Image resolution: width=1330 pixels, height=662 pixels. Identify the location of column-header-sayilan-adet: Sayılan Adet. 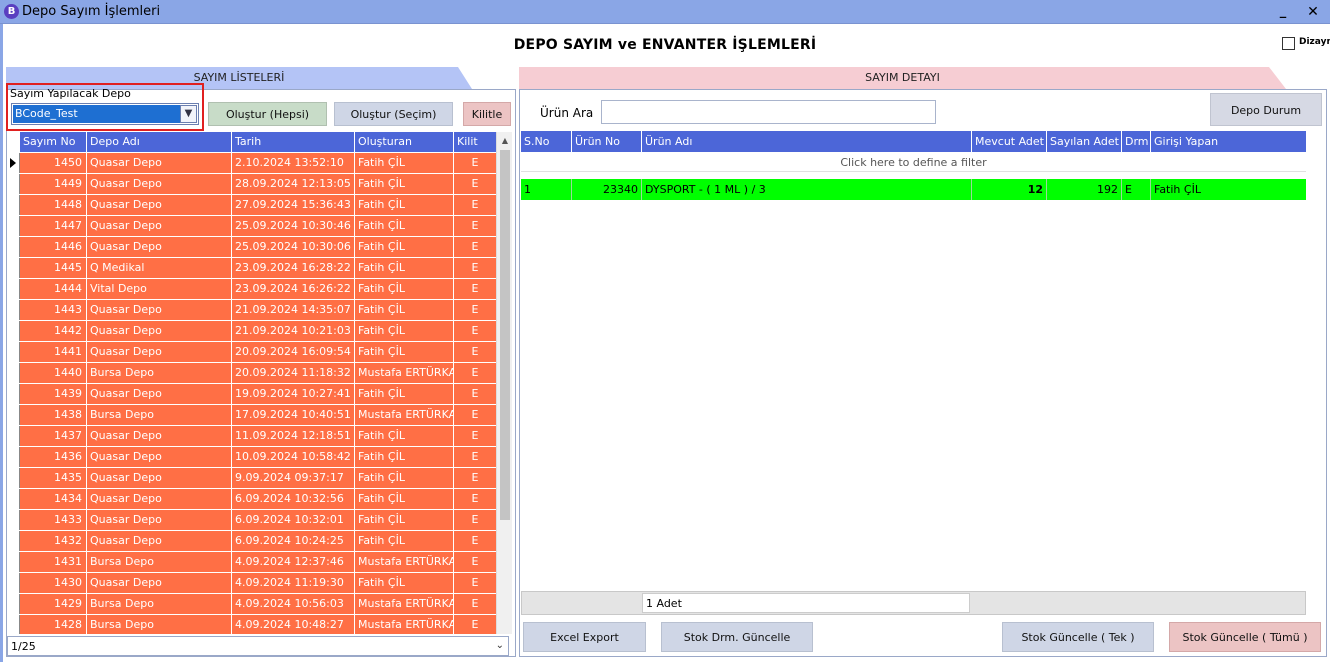
(1084, 141).